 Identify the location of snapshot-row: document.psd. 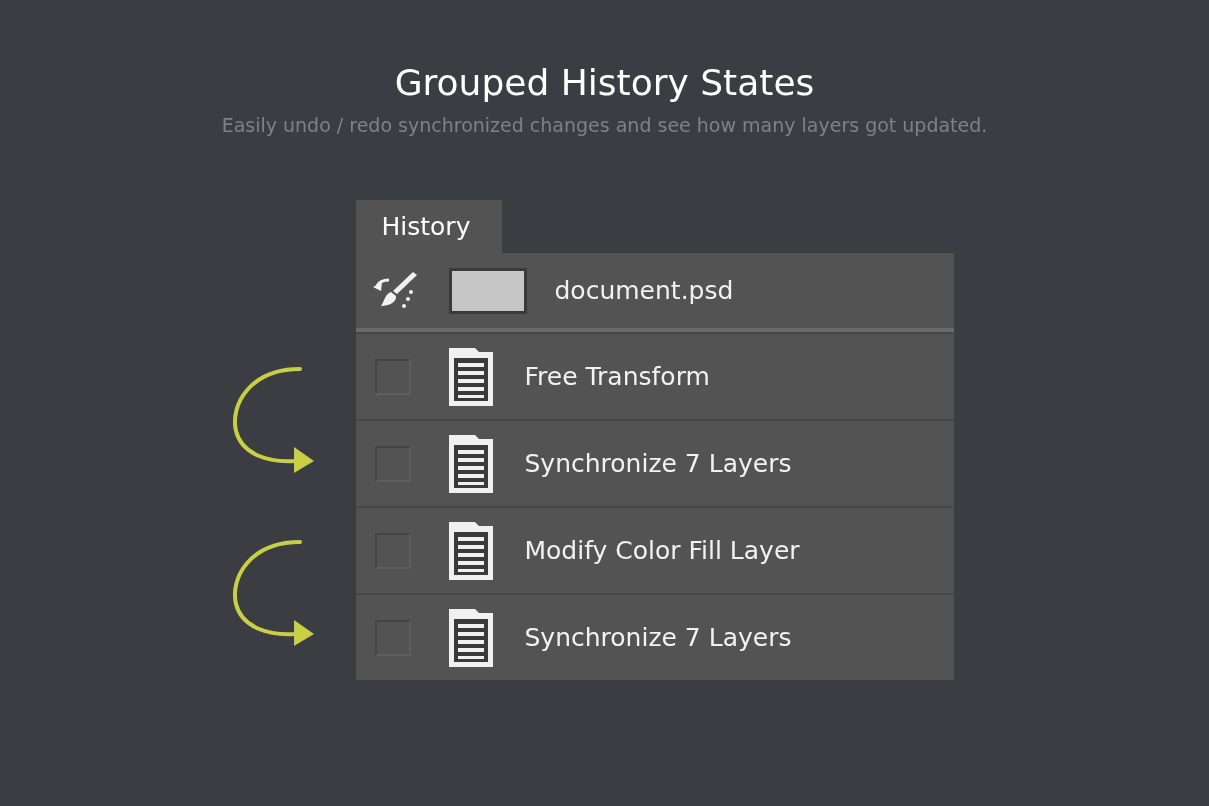
(654, 292).